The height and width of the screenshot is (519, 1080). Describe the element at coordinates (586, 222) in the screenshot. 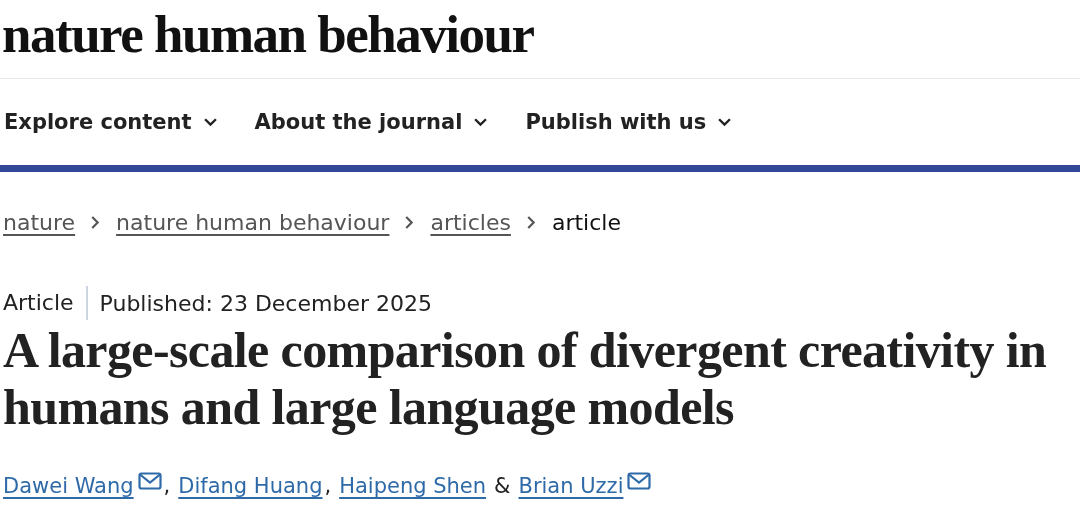

I see `breadcrumb-current: article` at that location.